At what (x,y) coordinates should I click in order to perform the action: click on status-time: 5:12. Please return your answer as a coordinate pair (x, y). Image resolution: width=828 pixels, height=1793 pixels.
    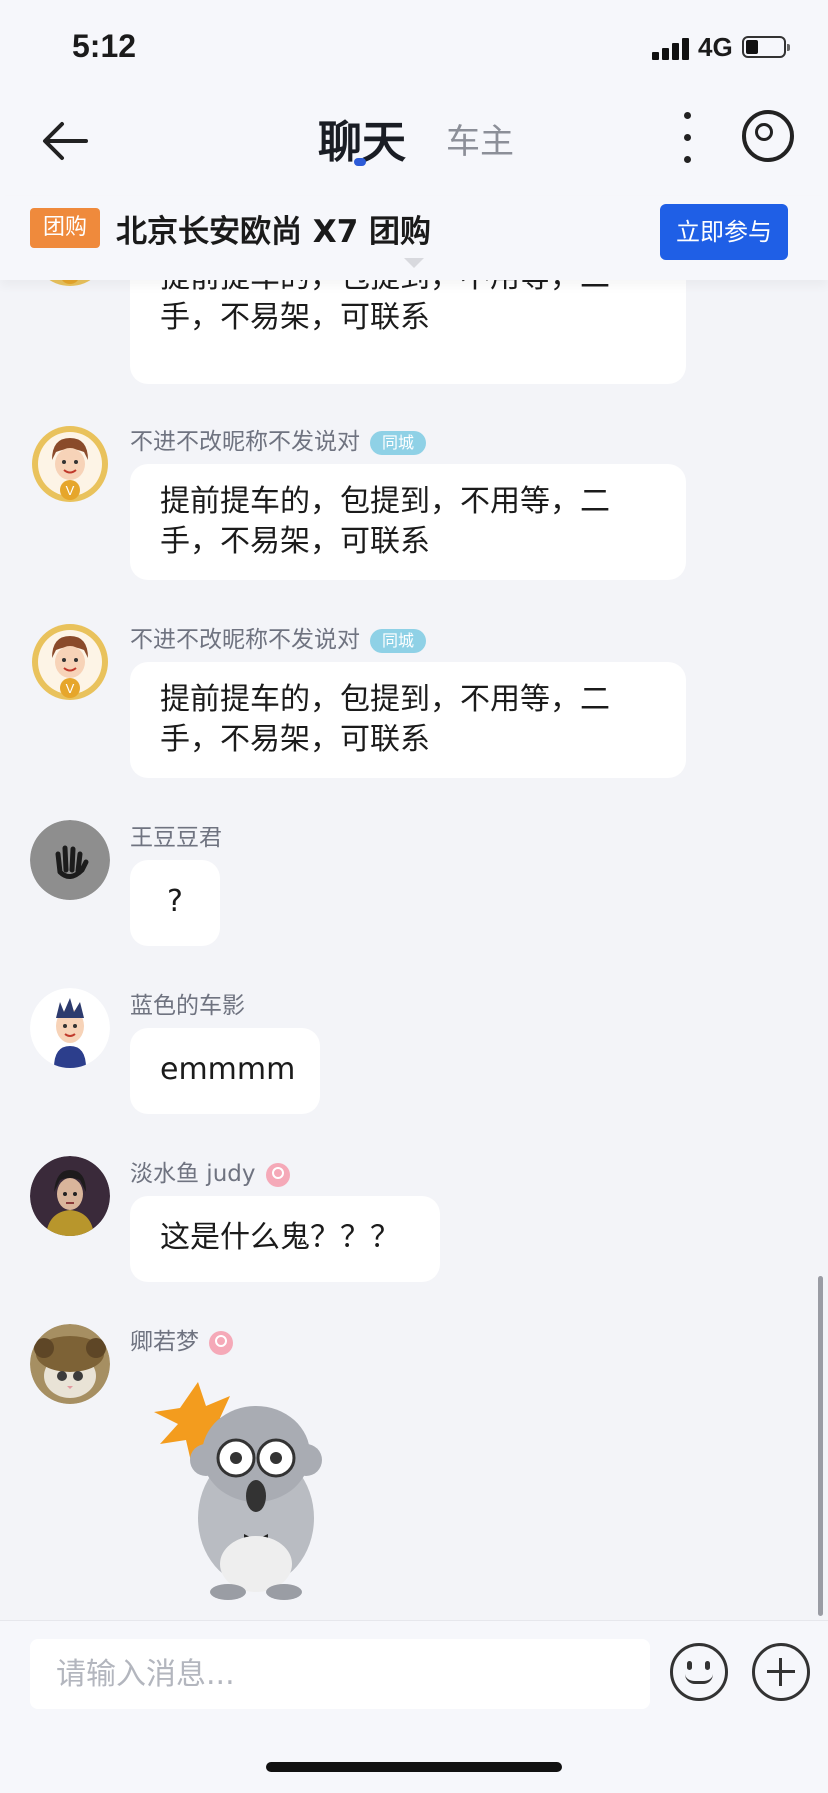
    Looking at the image, I should click on (104, 46).